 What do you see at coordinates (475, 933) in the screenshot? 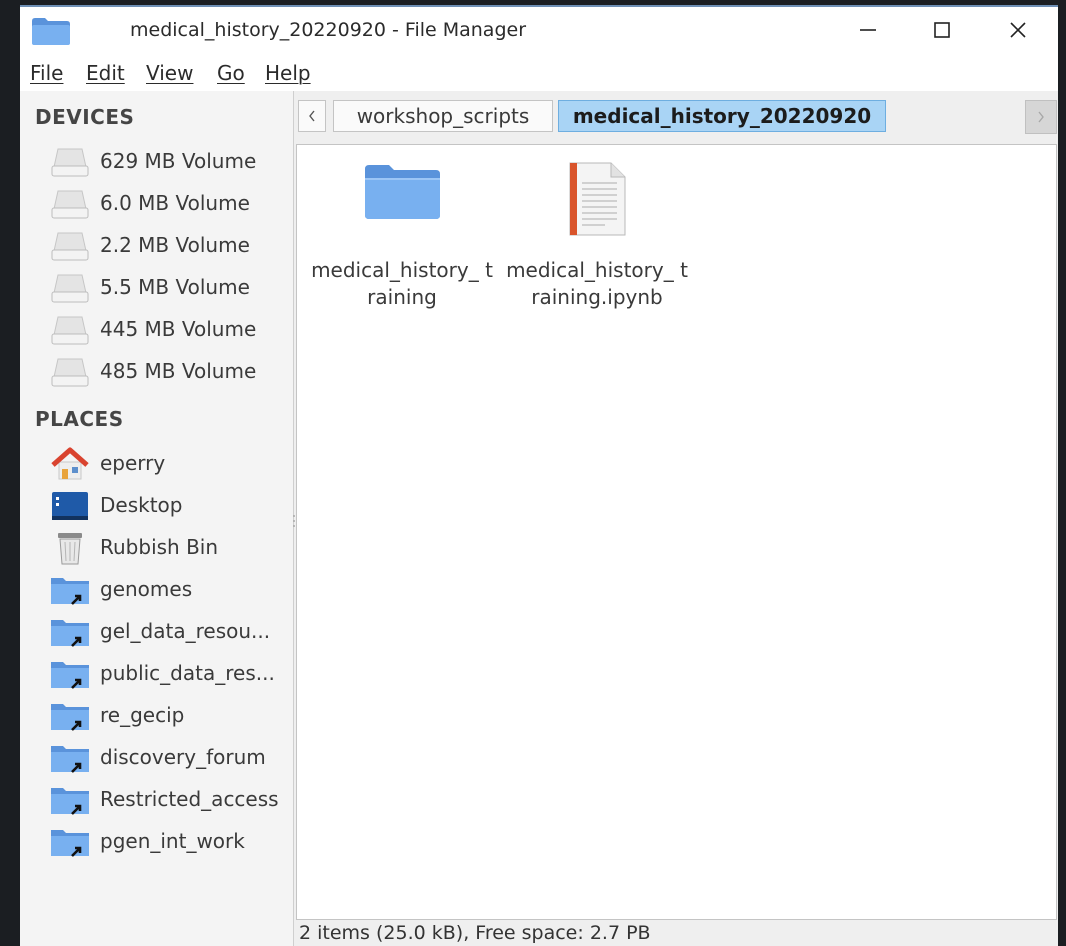
I see `status-text: 2 items (25.0 kB), Free space: 2.7 PB` at bounding box center [475, 933].